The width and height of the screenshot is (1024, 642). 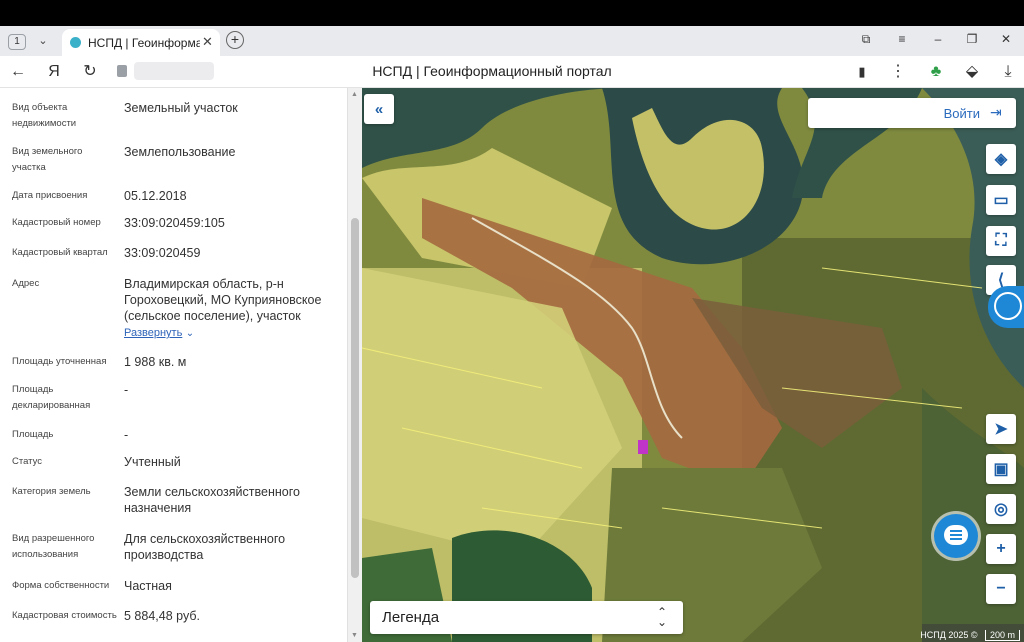 I want to click on detail-label: Вид объекта недвижимости, so click(x=44, y=115).